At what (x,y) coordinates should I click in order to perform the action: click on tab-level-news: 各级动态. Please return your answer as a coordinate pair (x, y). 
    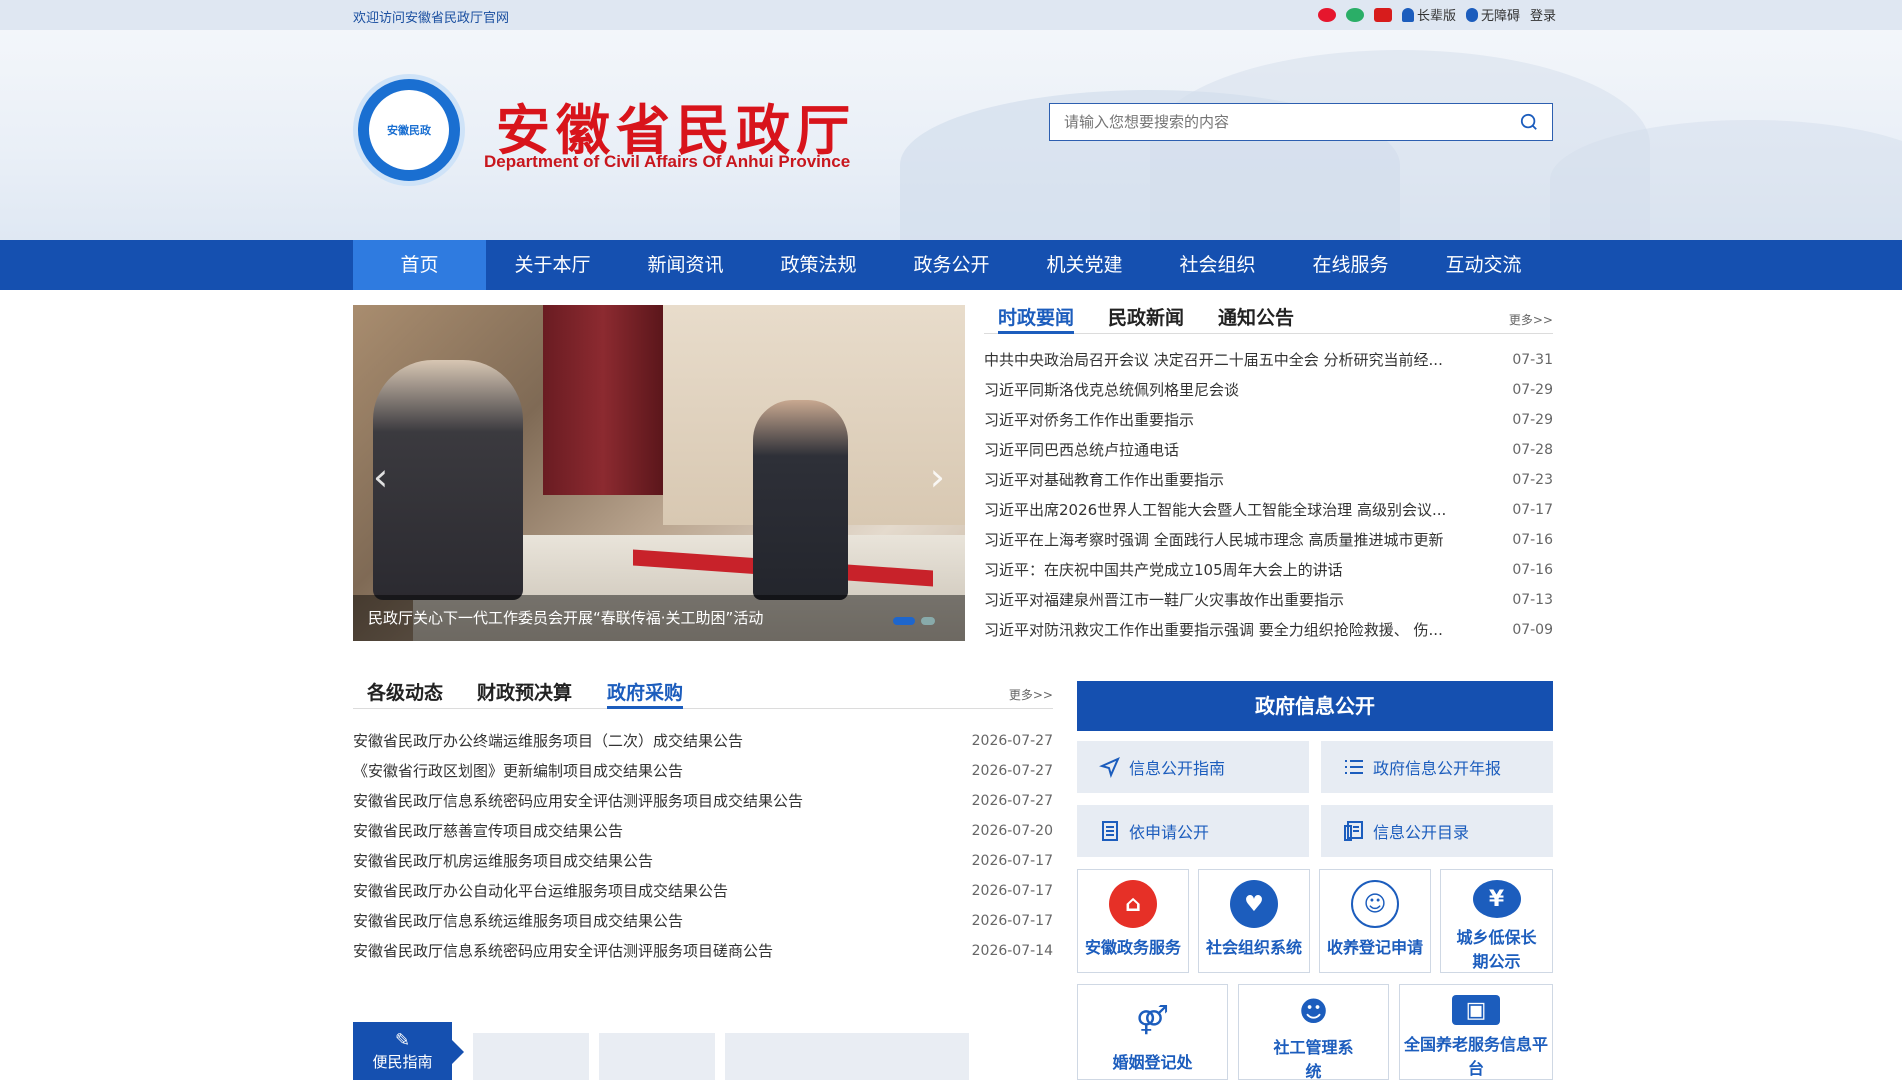
    Looking at the image, I should click on (405, 693).